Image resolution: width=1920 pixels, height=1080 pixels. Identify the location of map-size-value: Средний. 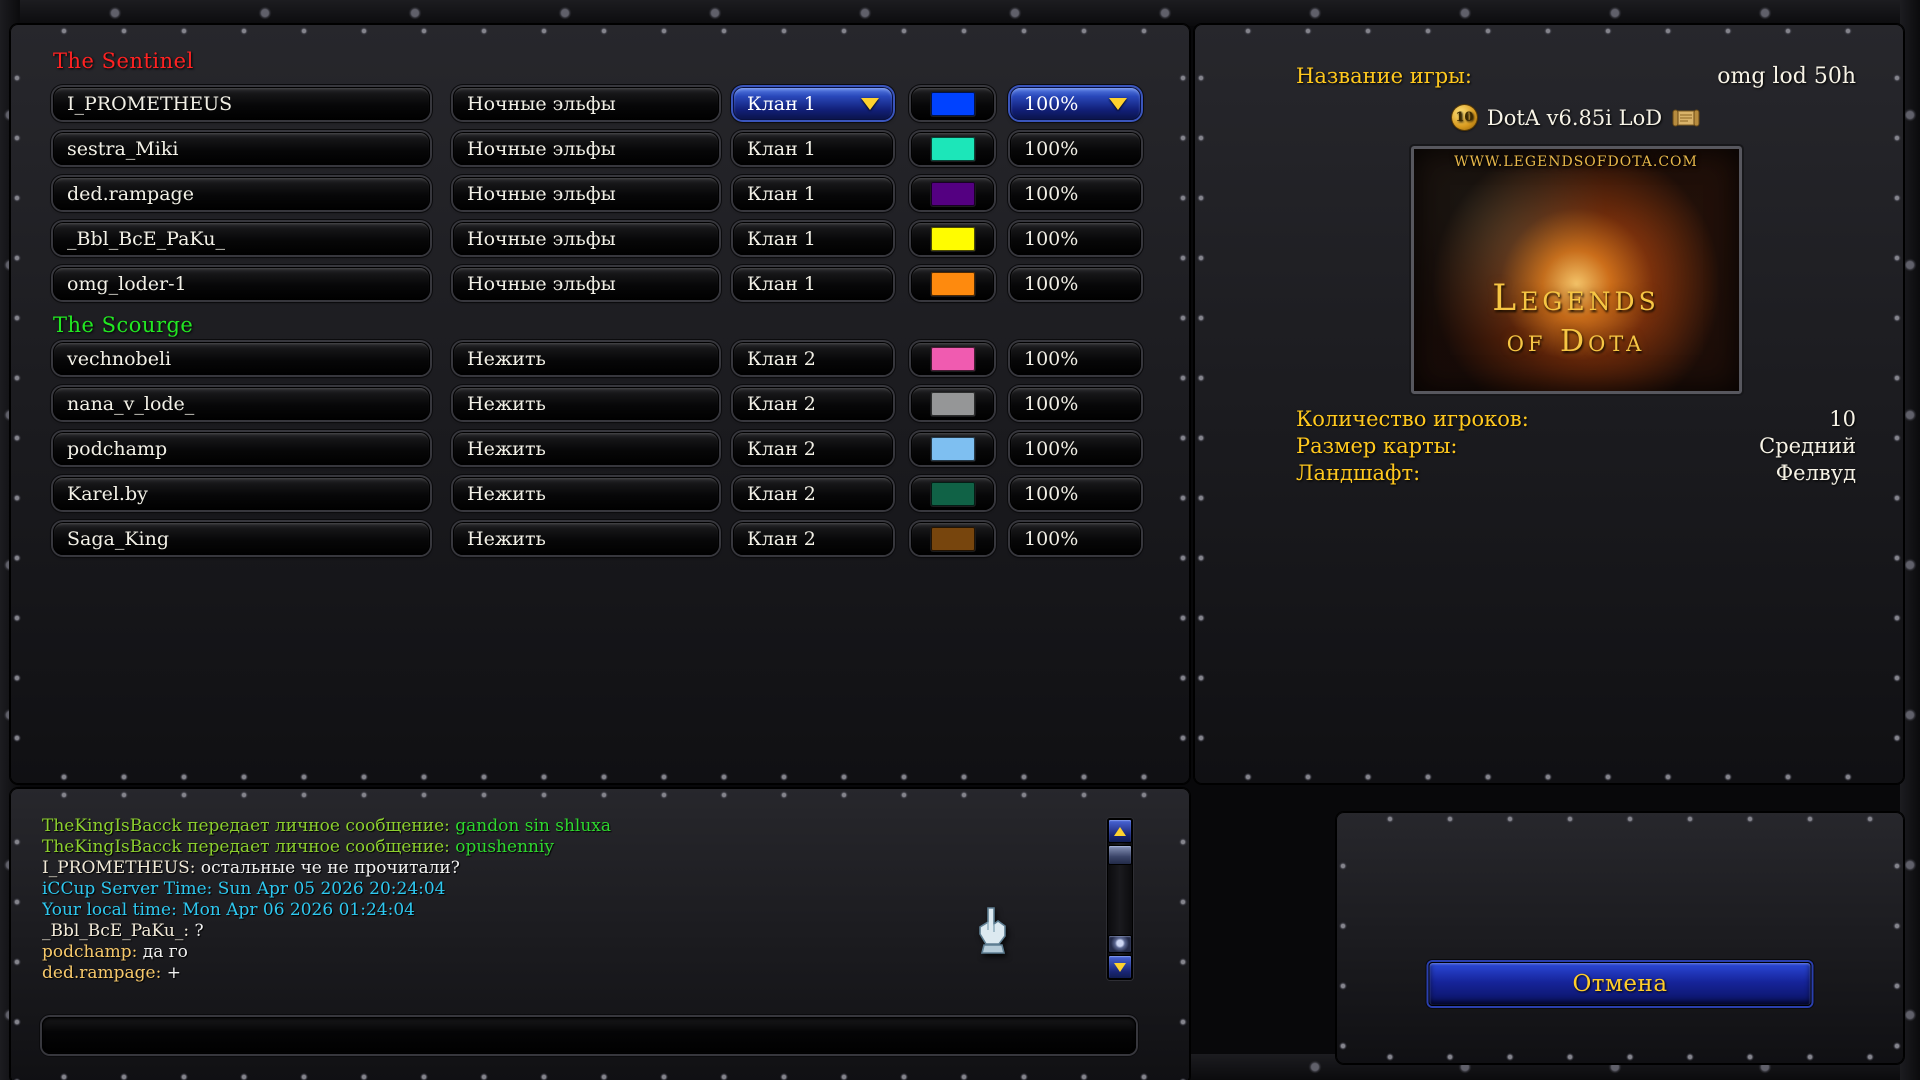
(1807, 446).